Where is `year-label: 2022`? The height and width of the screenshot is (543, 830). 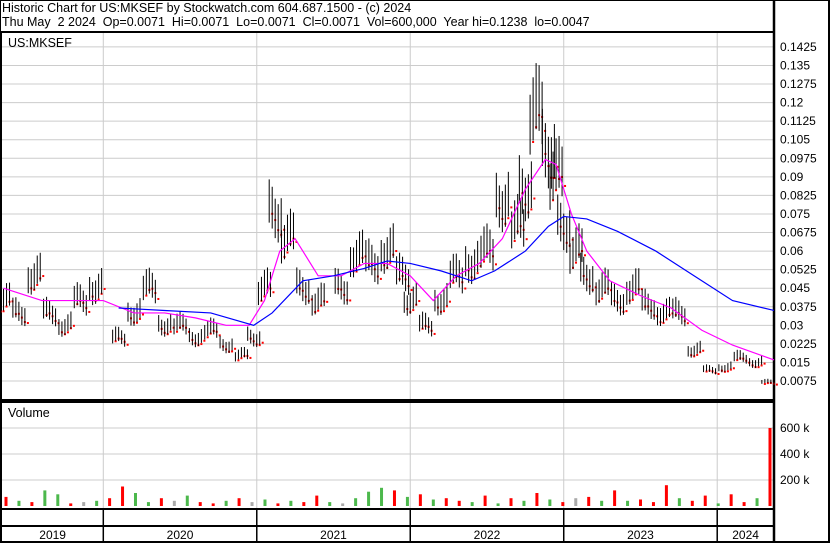
year-label: 2022 is located at coordinates (487, 535).